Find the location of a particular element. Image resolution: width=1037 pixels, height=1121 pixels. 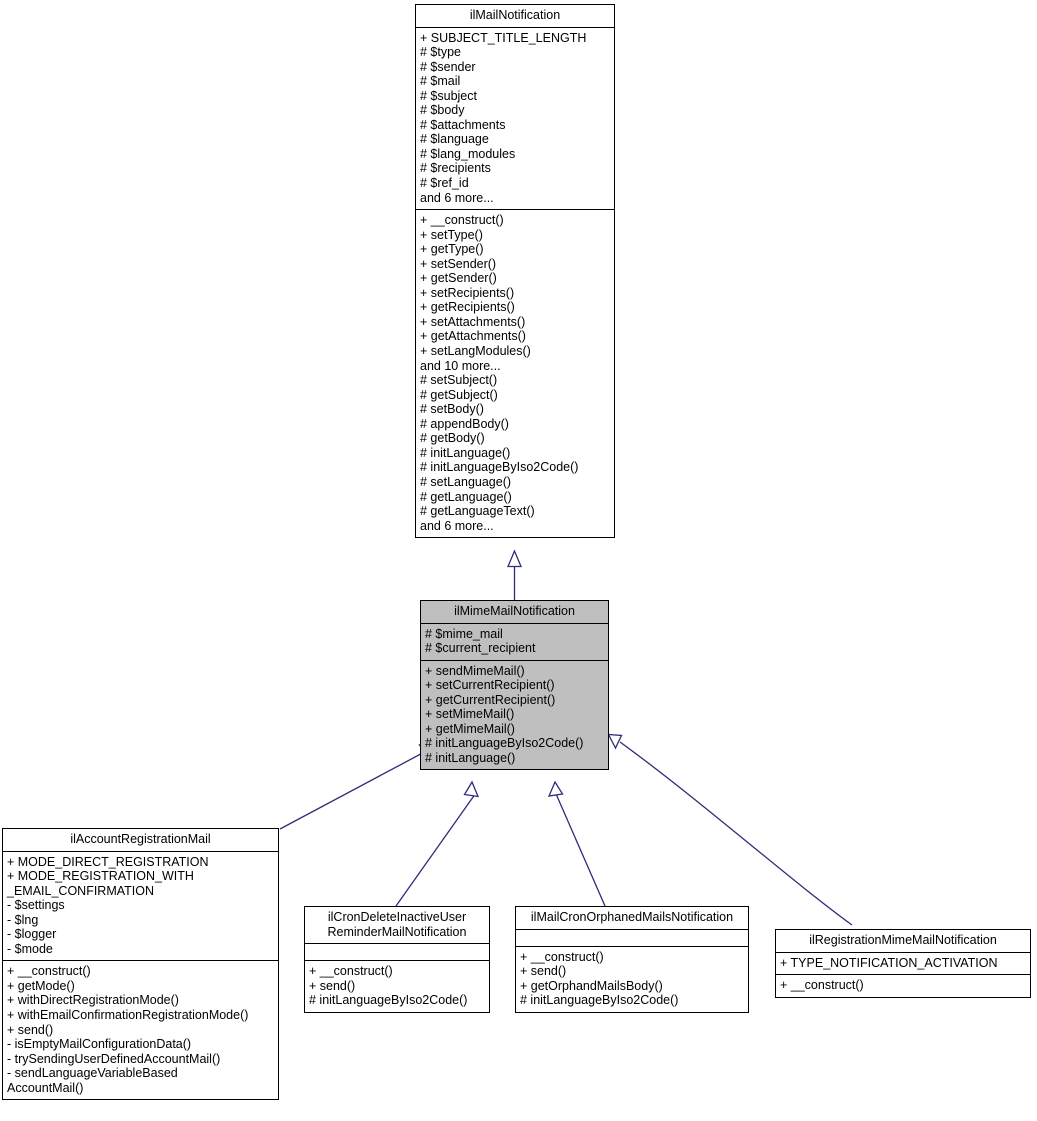

class-member-row: # setBody() is located at coordinates (452, 409).